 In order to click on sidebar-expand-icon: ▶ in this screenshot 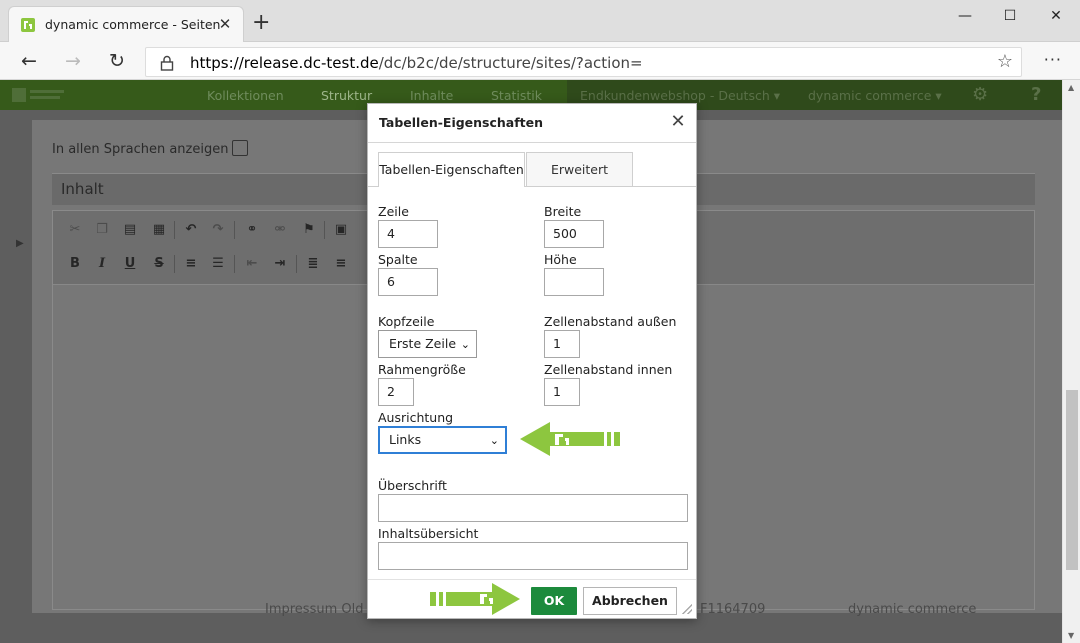, I will do `click(20, 243)`.